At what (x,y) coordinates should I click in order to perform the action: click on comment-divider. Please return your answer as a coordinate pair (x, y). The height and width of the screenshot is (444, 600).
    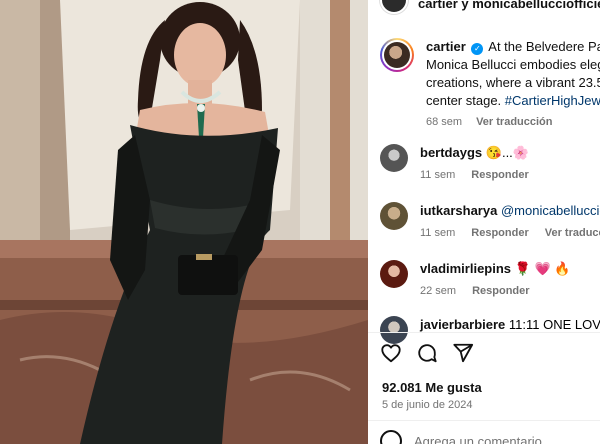
    Looking at the image, I should click on (484, 420).